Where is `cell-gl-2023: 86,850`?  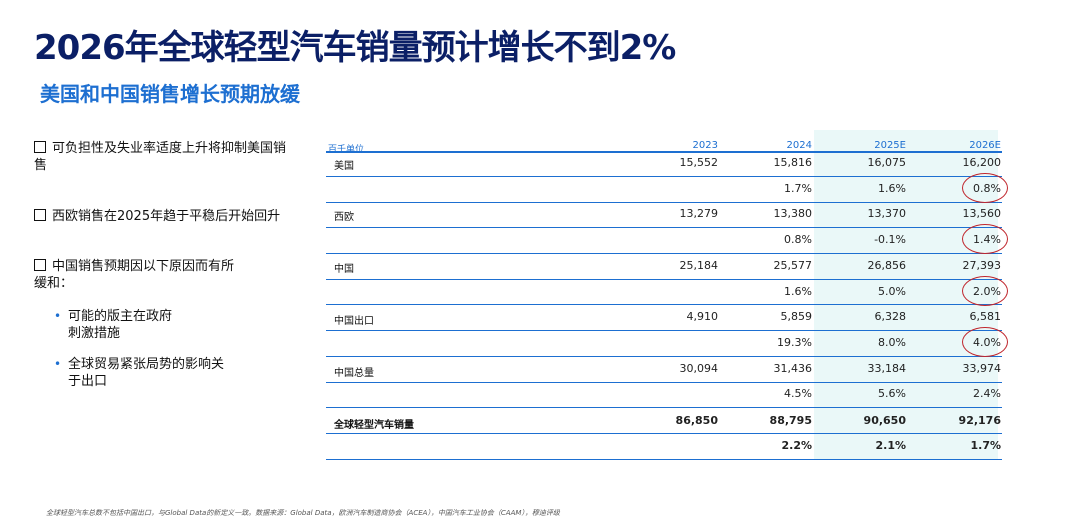 cell-gl-2023: 86,850 is located at coordinates (696, 420).